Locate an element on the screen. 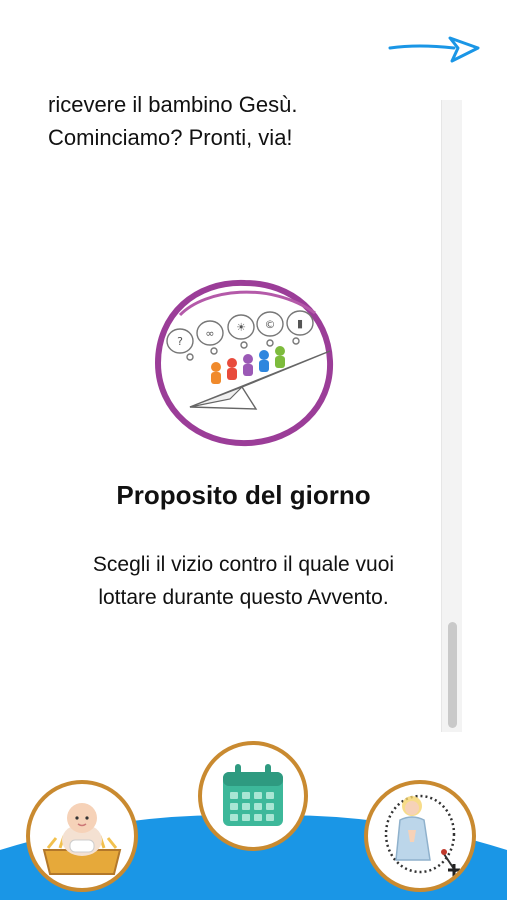 This screenshot has width=507, height=900. intro-line-2: Cominciamo? Pronti, via! is located at coordinates (170, 137).